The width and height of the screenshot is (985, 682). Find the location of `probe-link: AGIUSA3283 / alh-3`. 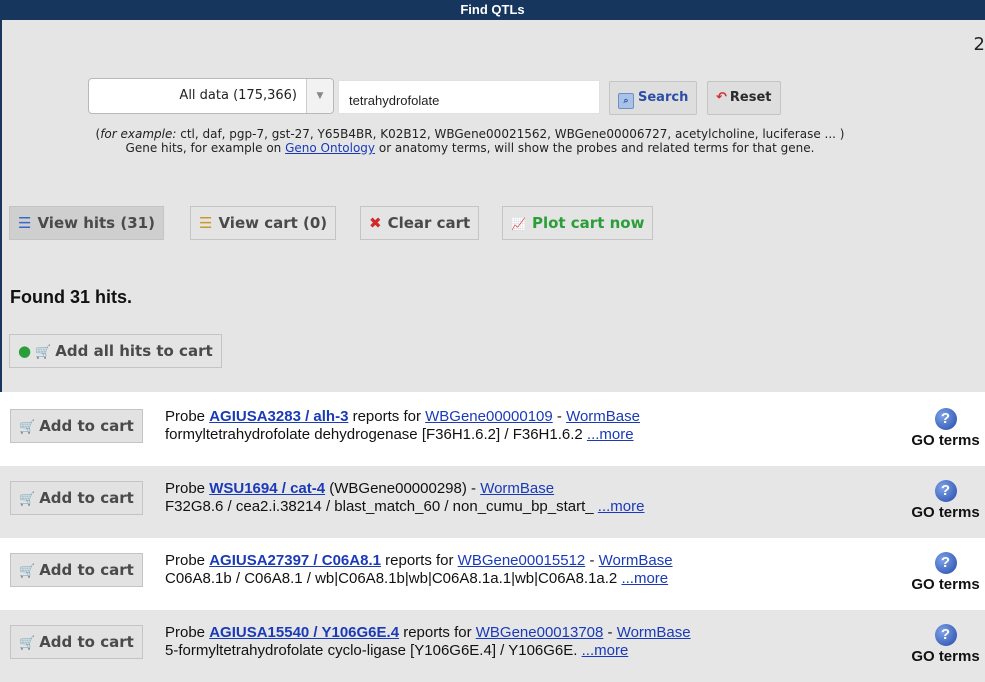

probe-link: AGIUSA3283 / alh-3 is located at coordinates (278, 416).